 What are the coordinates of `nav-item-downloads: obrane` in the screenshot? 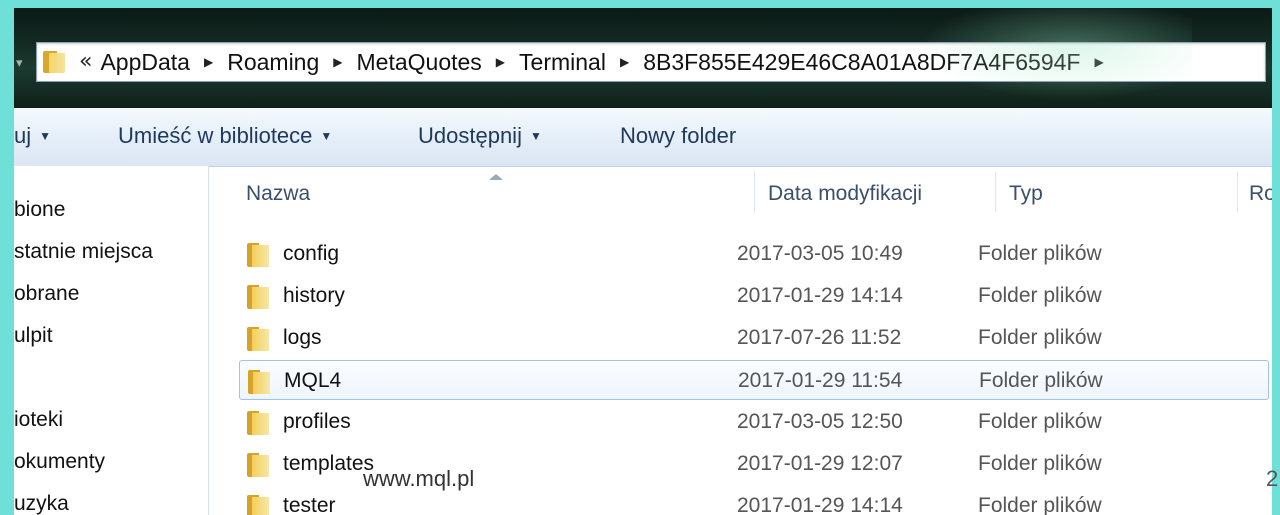 It's located at (46, 294).